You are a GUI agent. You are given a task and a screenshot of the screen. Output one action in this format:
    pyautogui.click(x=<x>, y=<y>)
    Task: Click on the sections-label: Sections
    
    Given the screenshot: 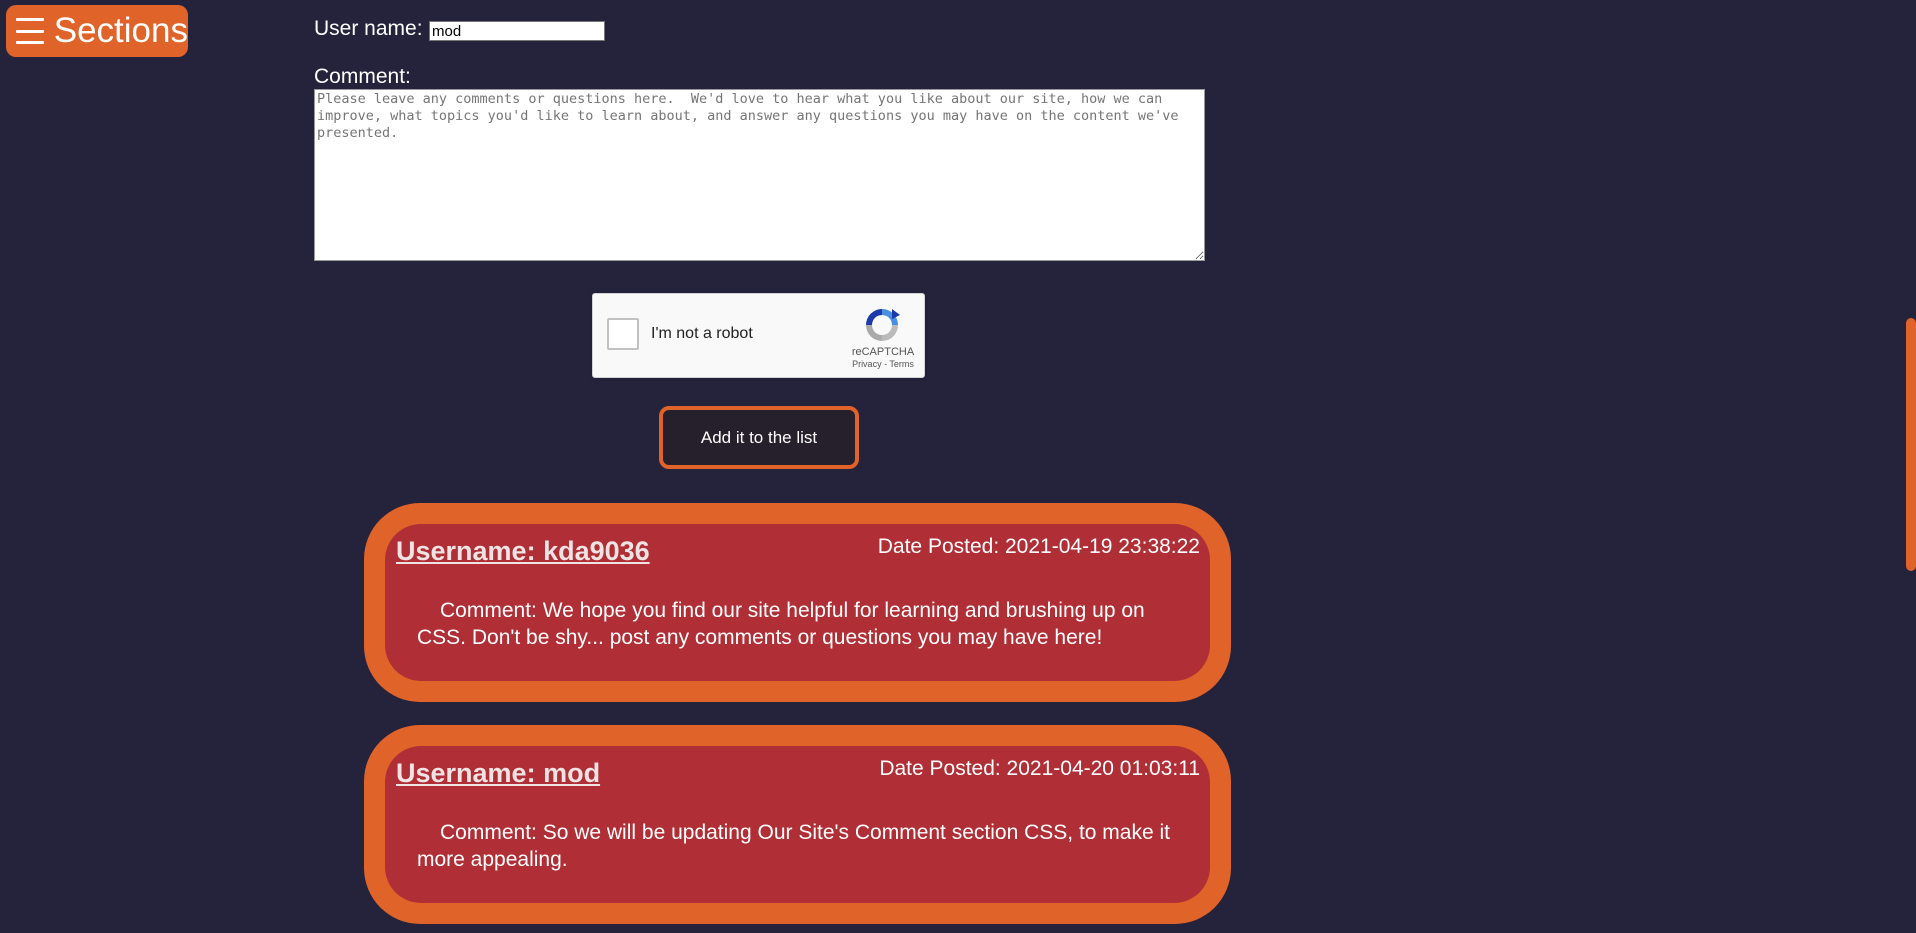 What is the action you would take?
    pyautogui.click(x=120, y=30)
    